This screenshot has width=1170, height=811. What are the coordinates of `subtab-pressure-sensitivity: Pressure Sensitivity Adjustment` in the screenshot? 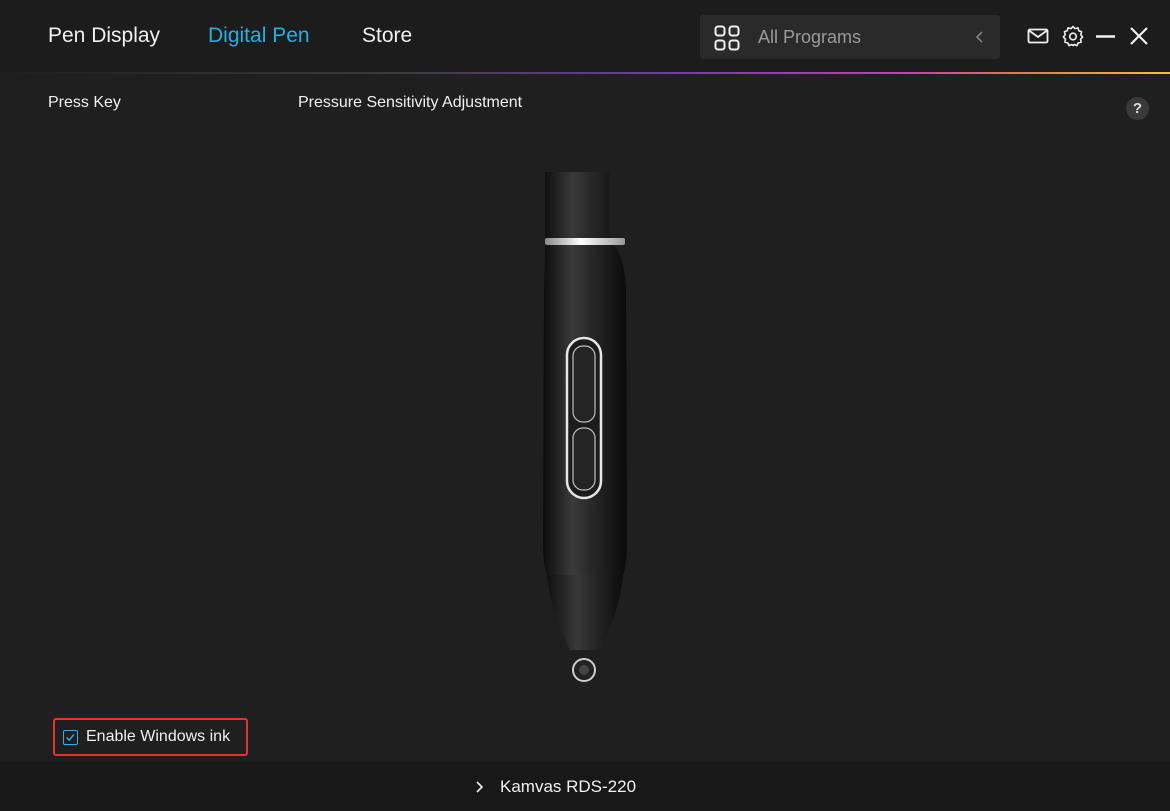 It's located at (410, 103).